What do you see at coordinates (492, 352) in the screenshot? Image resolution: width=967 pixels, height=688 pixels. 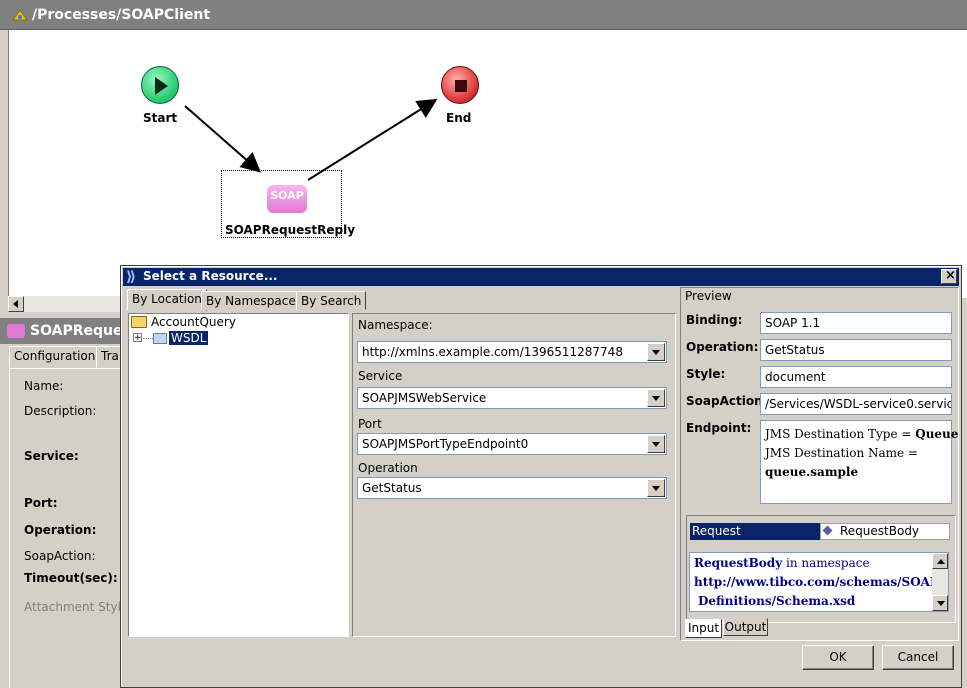 I see `namespace-value: http://xmlns.example.com/1396511287748` at bounding box center [492, 352].